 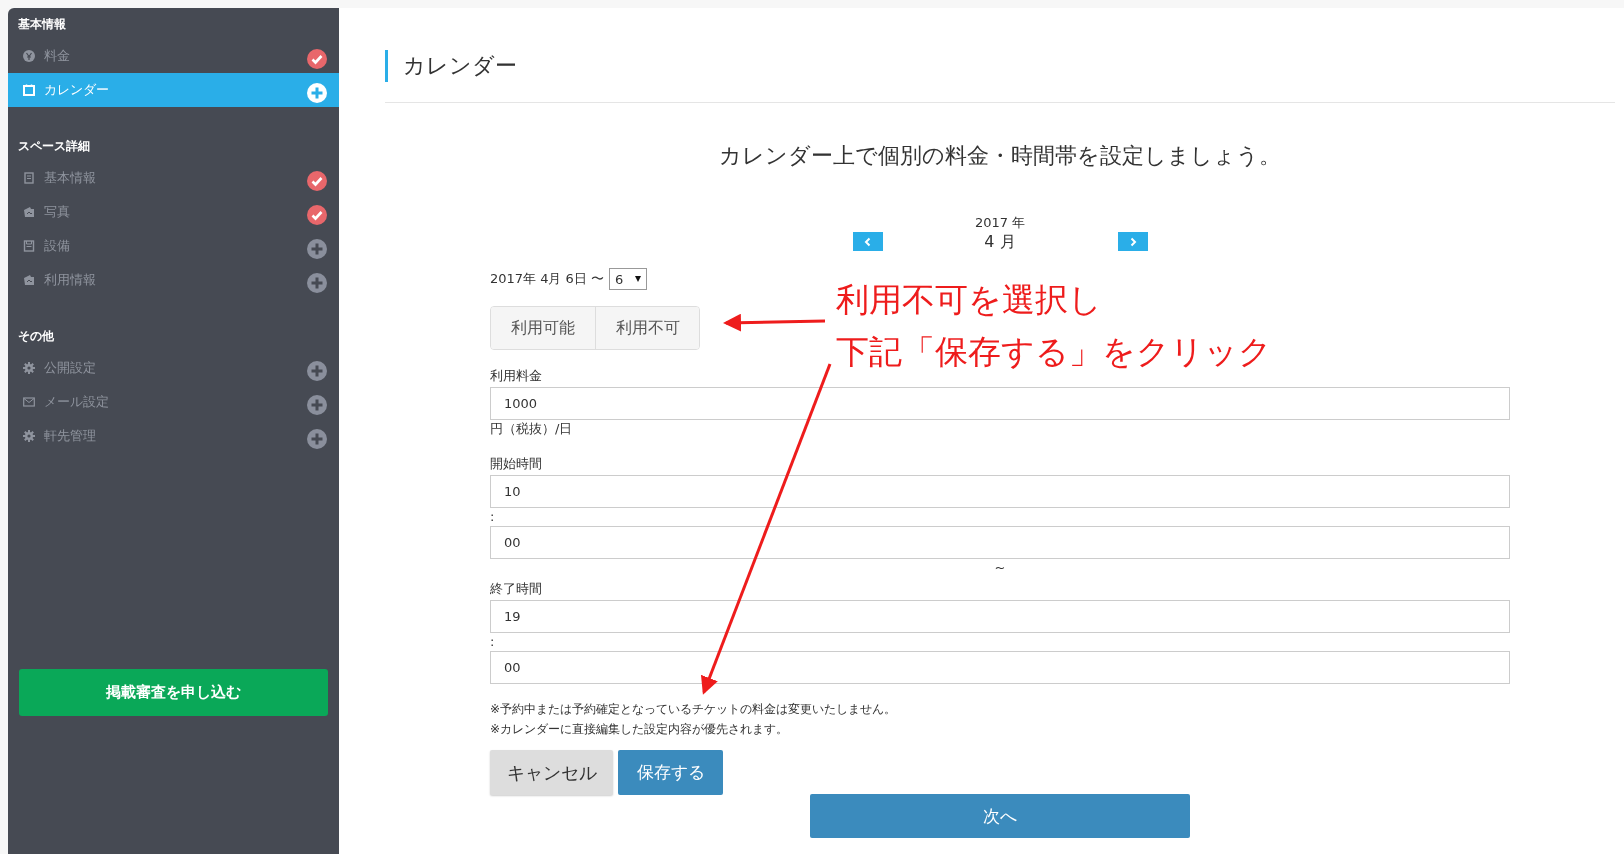 What do you see at coordinates (1000, 223) in the screenshot?
I see `year-label: 2017 年` at bounding box center [1000, 223].